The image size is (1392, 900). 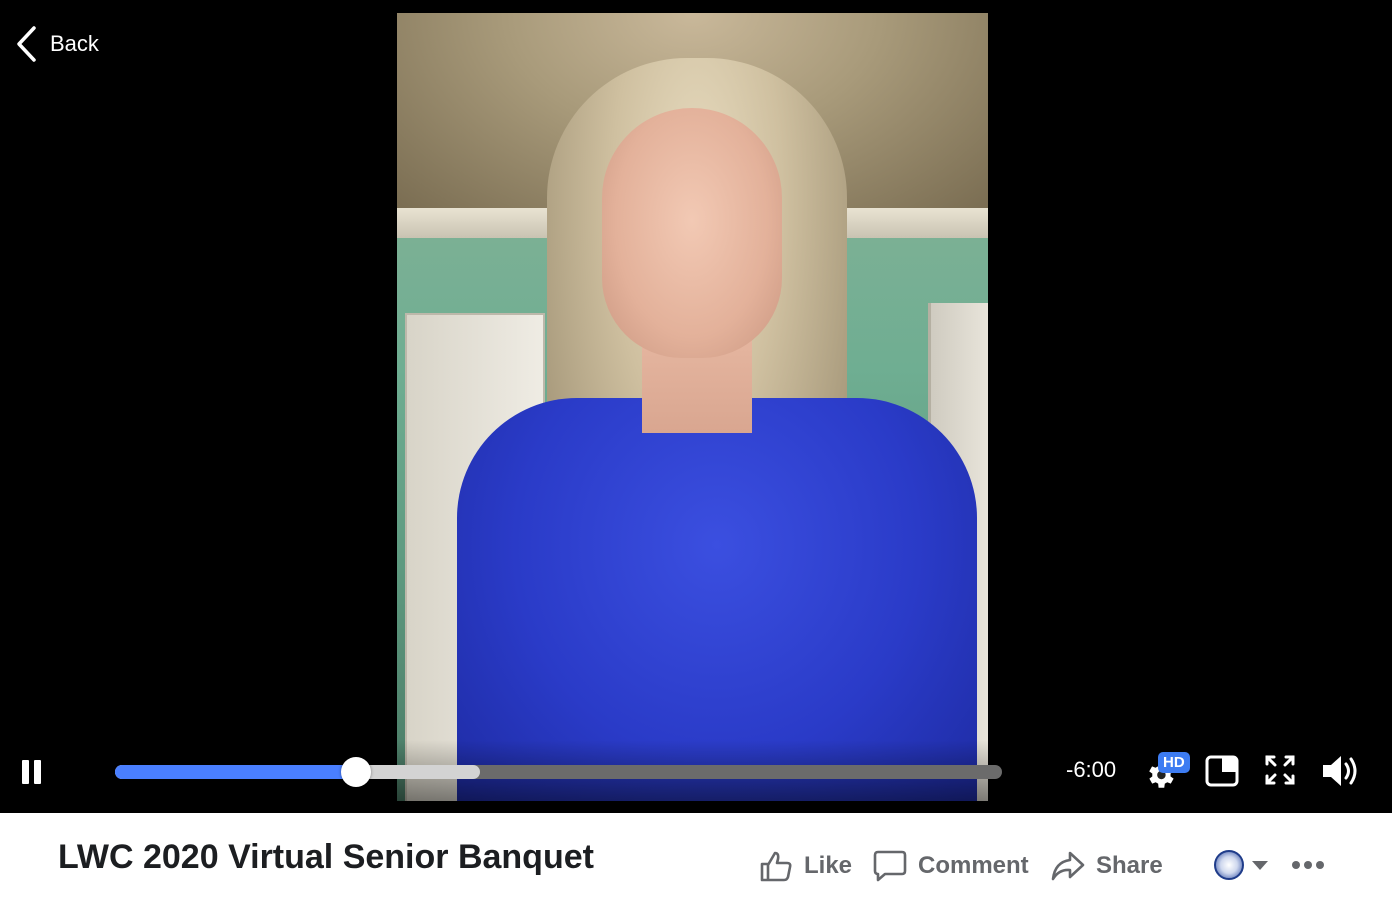 I want to click on chevron-left-icon, so click(x=26, y=44).